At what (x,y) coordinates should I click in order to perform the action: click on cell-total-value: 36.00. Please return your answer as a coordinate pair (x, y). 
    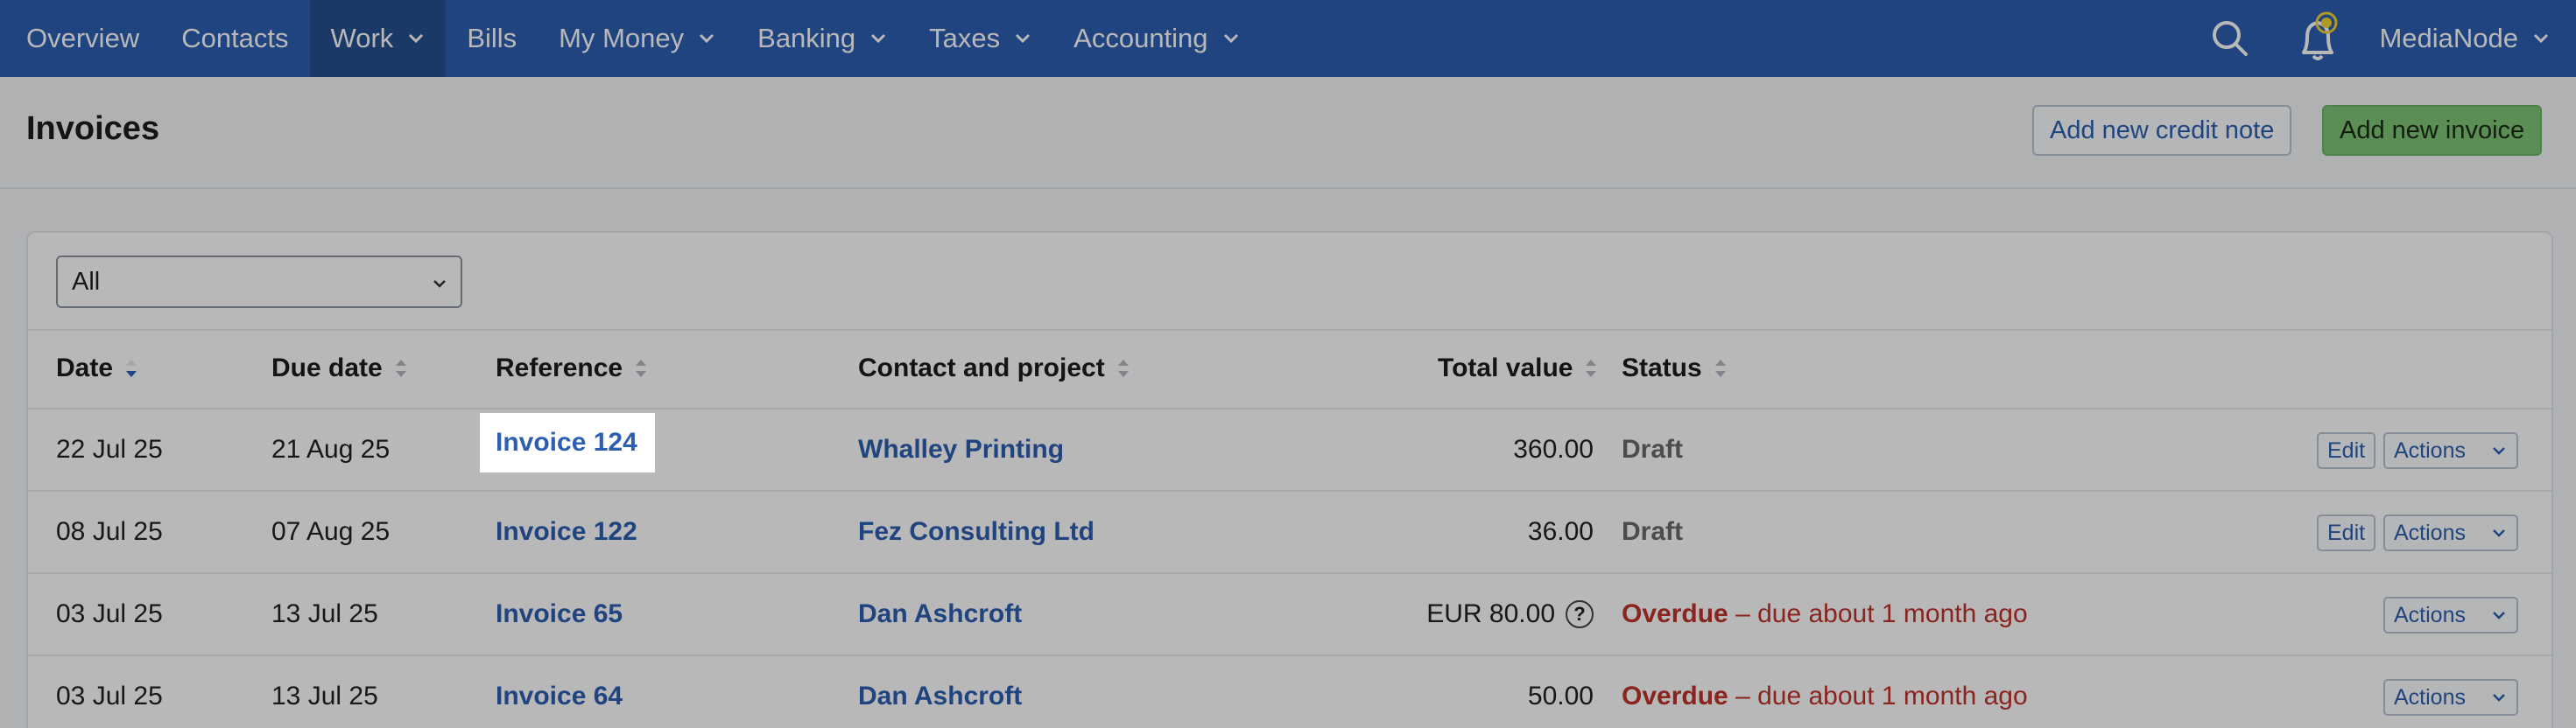
    Looking at the image, I should click on (1467, 532).